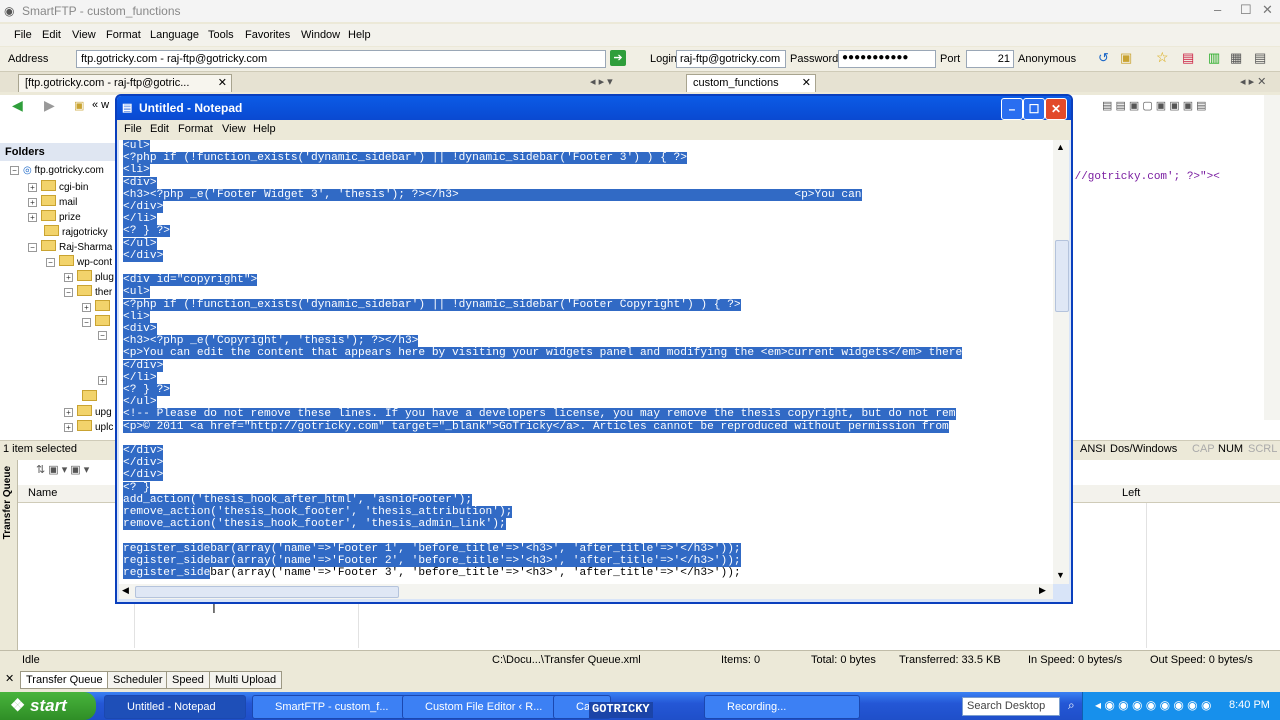 The width and height of the screenshot is (1280, 720). What do you see at coordinates (341, 59) in the screenshot?
I see `address-input: ftp.gotricky.com - raj-ftp@gotricky.com` at bounding box center [341, 59].